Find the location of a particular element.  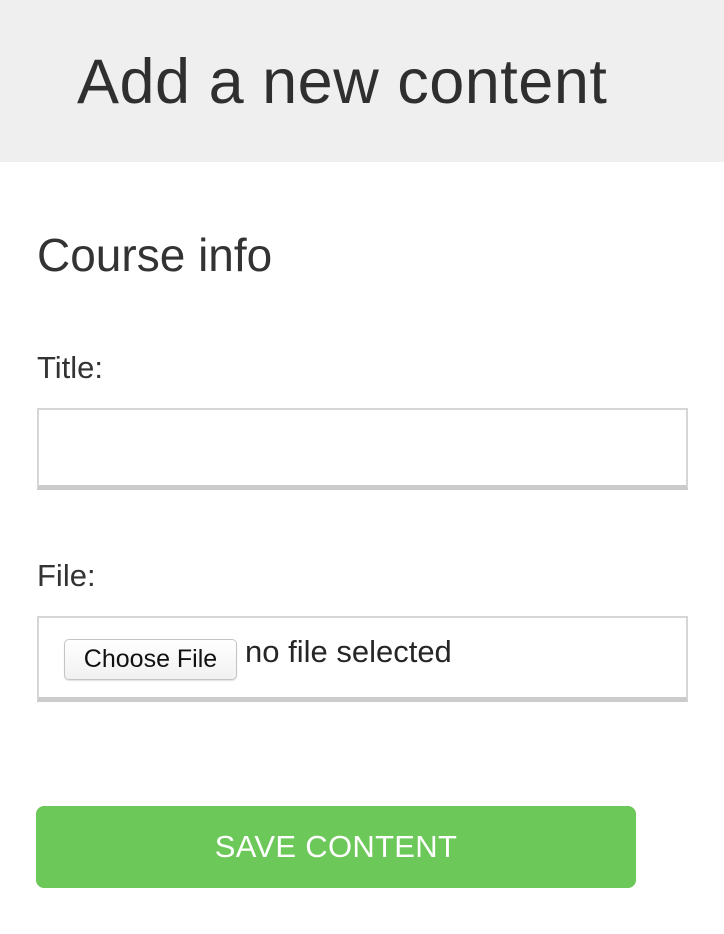

file-label: File: is located at coordinates (66, 575).